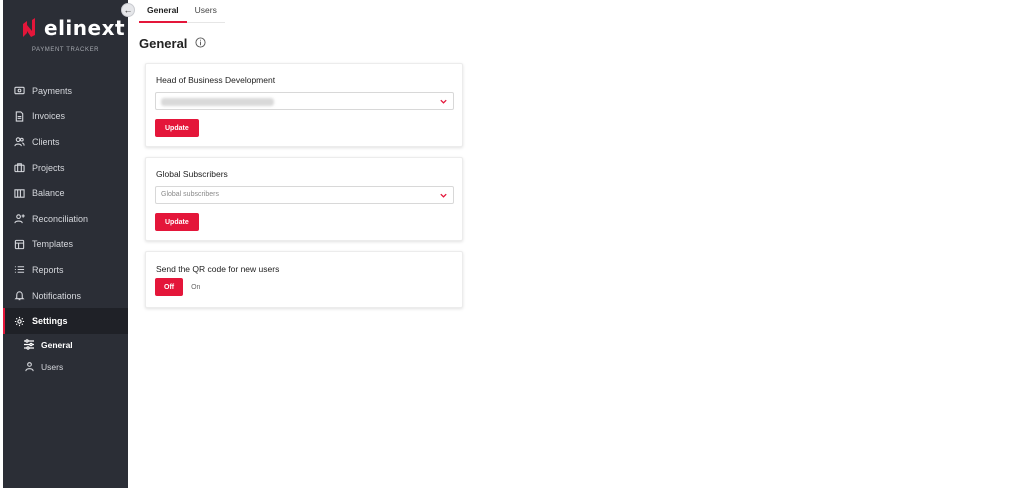 The width and height of the screenshot is (1024, 488). I want to click on qr-off-option: Off, so click(169, 287).